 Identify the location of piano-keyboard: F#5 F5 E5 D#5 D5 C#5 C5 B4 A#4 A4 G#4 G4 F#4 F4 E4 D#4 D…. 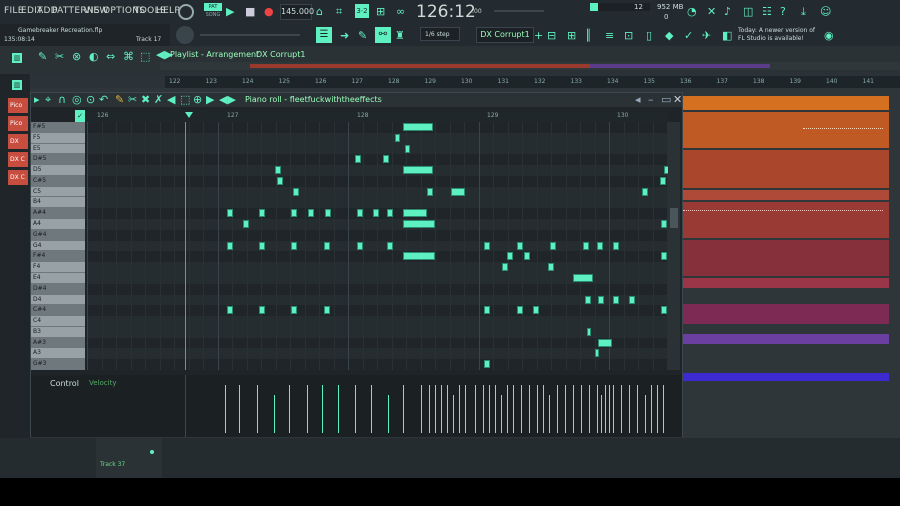
(58, 246).